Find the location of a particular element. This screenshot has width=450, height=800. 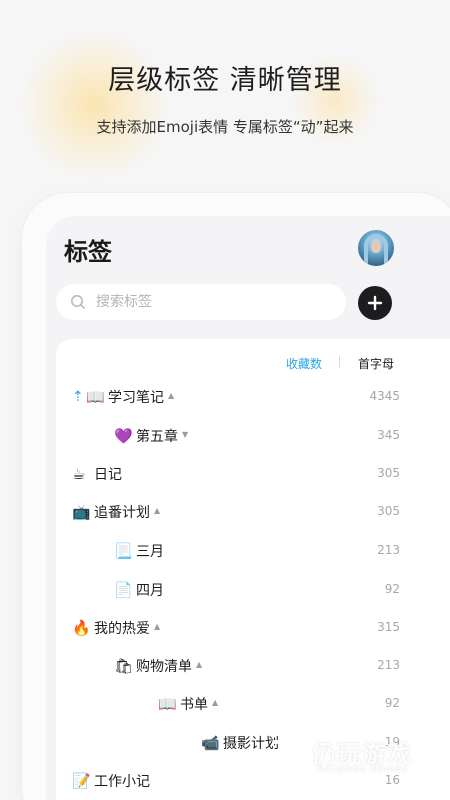

watermark-latin: Rengwan Games is located at coordinates (362, 769).